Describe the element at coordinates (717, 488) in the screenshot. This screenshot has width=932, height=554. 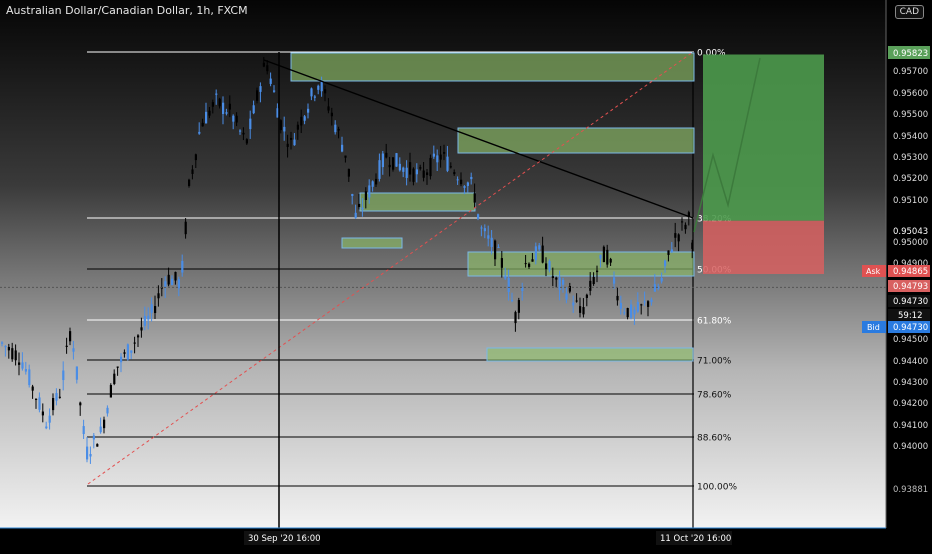
I see `fib-level-label: 100.00%` at that location.